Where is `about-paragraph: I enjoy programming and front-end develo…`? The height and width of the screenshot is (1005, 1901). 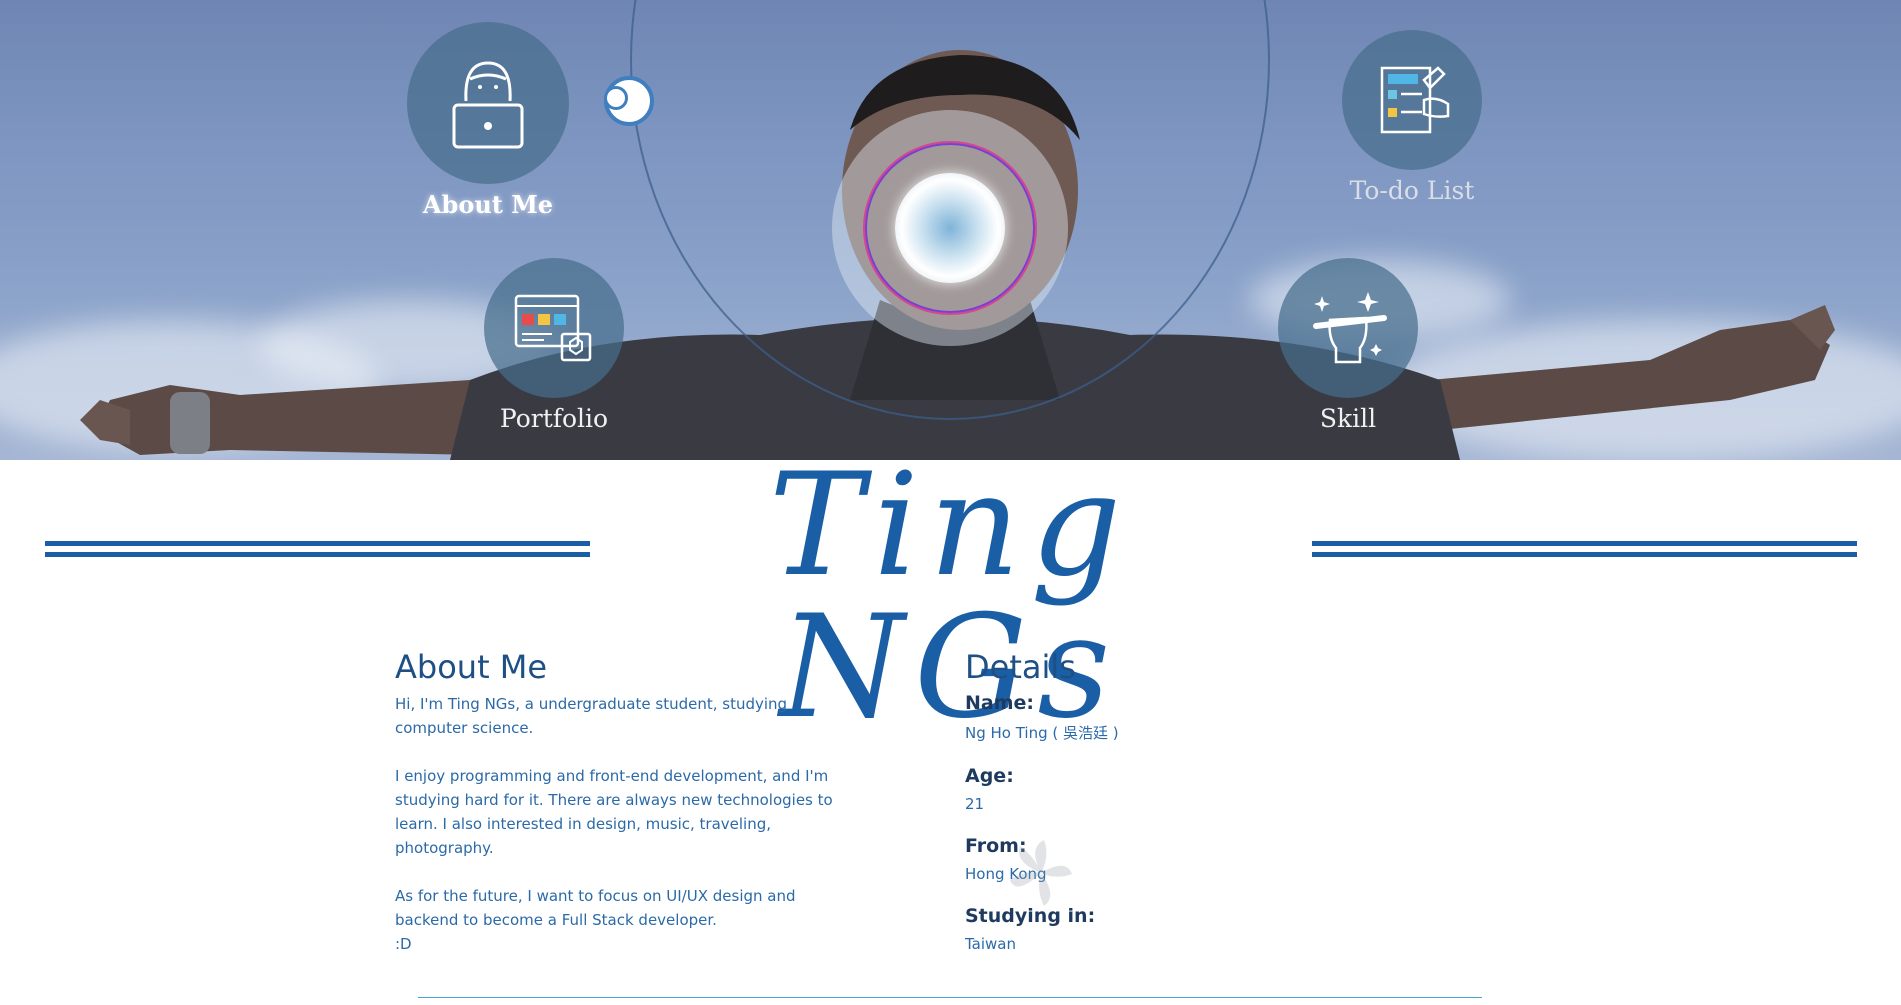 about-paragraph: I enjoy programming and front-end develo… is located at coordinates (614, 812).